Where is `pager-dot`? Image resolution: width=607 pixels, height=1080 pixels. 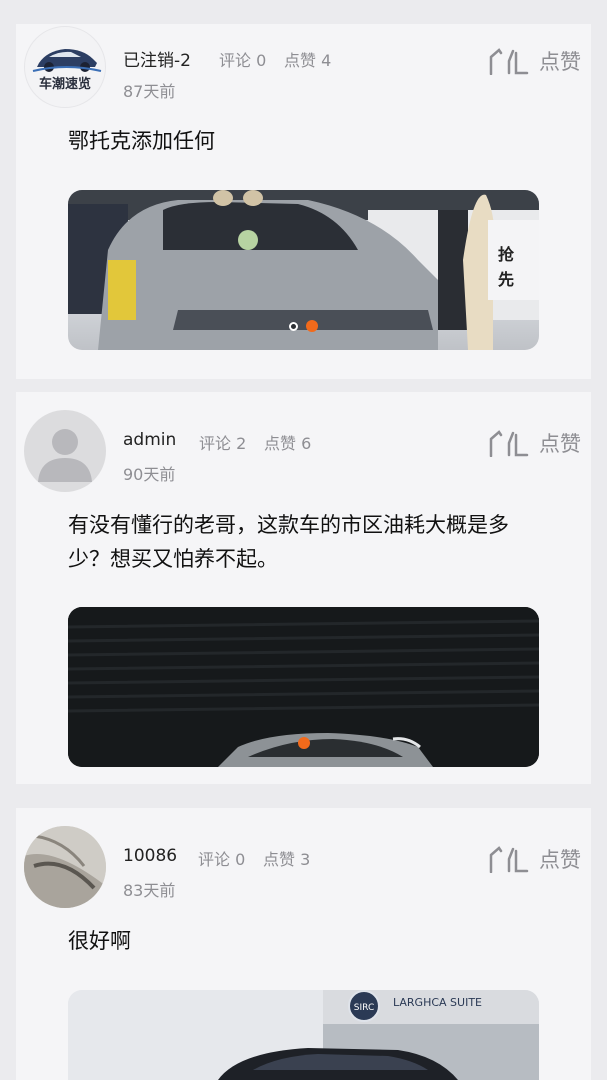
pager-dot is located at coordinates (293, 326).